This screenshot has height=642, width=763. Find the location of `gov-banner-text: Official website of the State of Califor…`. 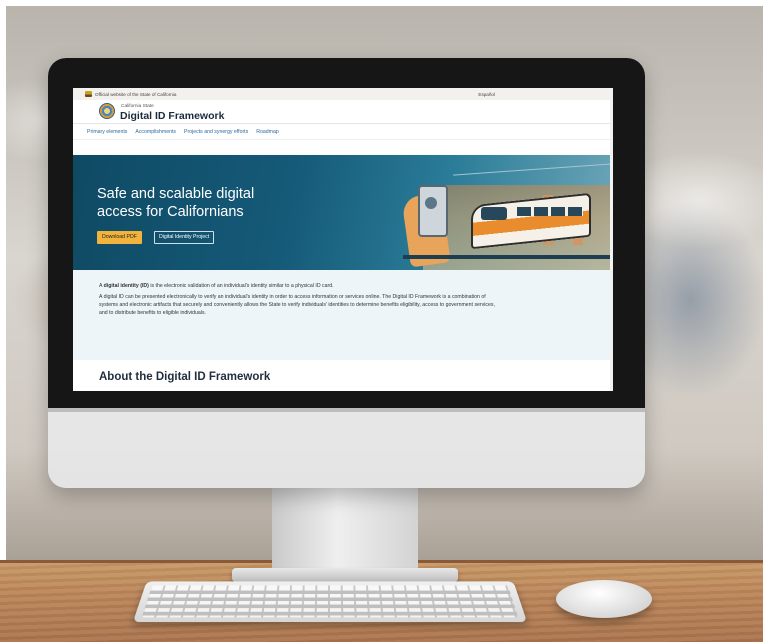

gov-banner-text: Official website of the State of Califor… is located at coordinates (136, 94).